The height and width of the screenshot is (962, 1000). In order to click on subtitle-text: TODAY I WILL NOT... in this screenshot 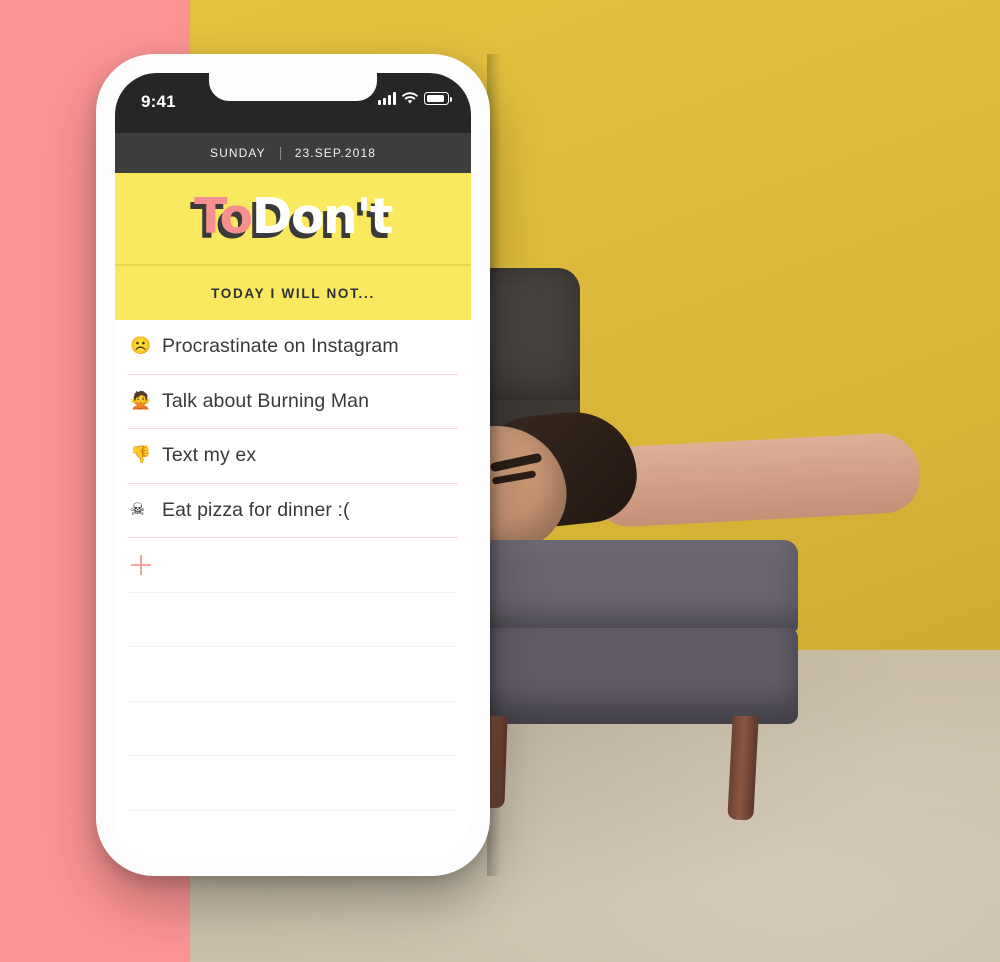, I will do `click(293, 293)`.